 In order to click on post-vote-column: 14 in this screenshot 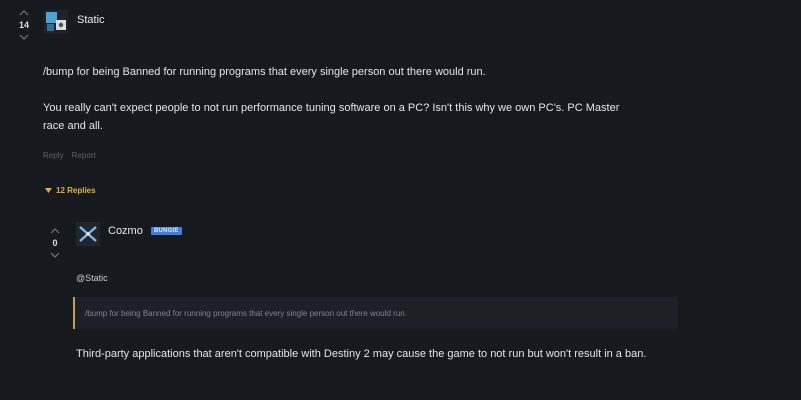, I will do `click(24, 25)`.